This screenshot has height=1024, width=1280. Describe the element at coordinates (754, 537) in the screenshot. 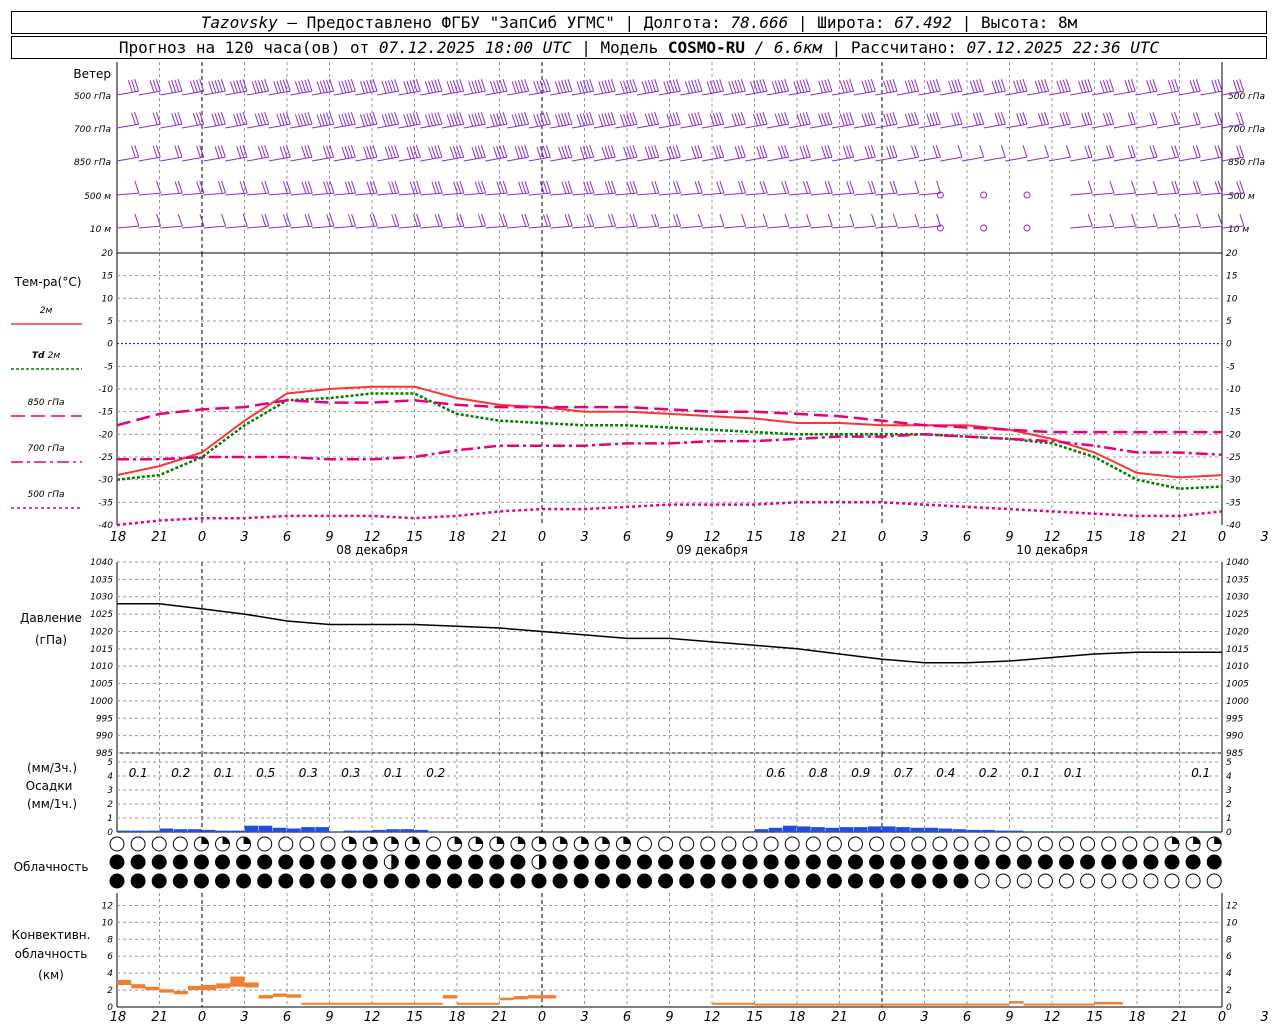

I see `time-tick-upper: 15` at that location.